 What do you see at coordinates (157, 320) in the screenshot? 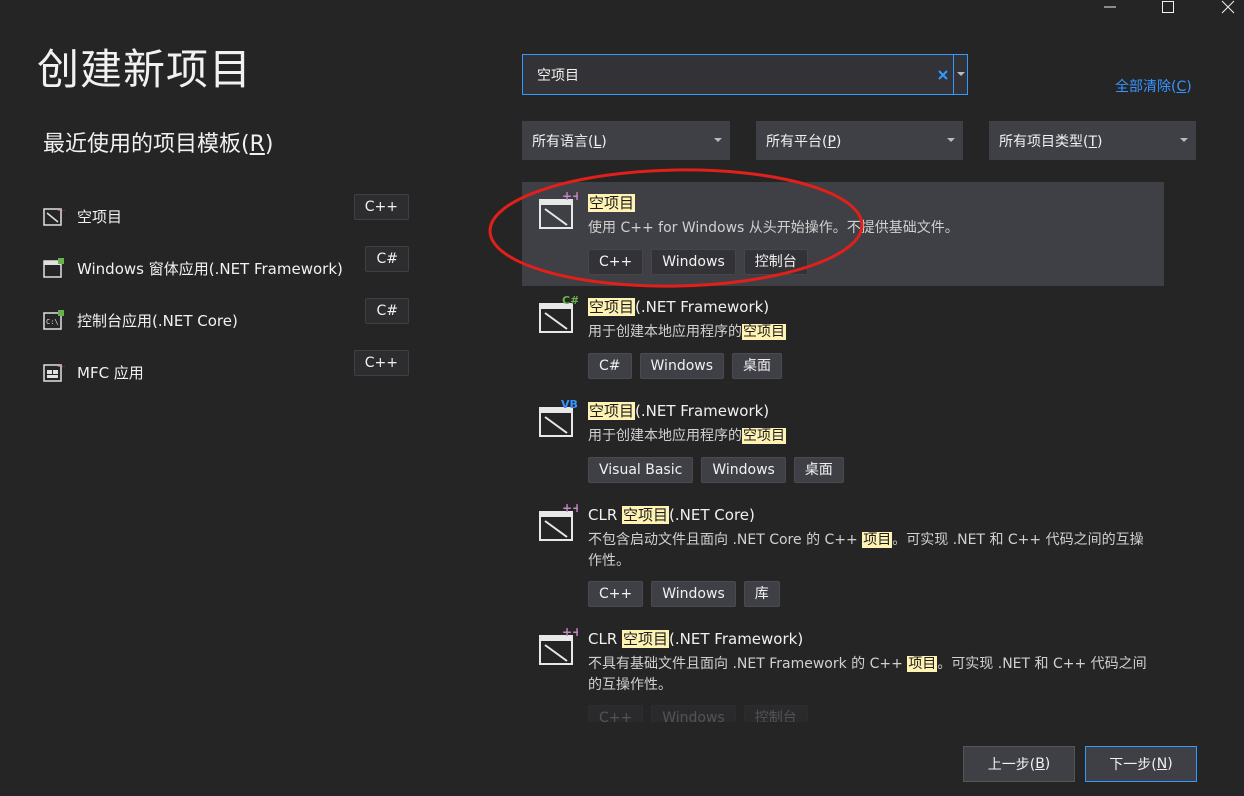
I see `recent-item-label: 控制台应用(.NET Core)` at bounding box center [157, 320].